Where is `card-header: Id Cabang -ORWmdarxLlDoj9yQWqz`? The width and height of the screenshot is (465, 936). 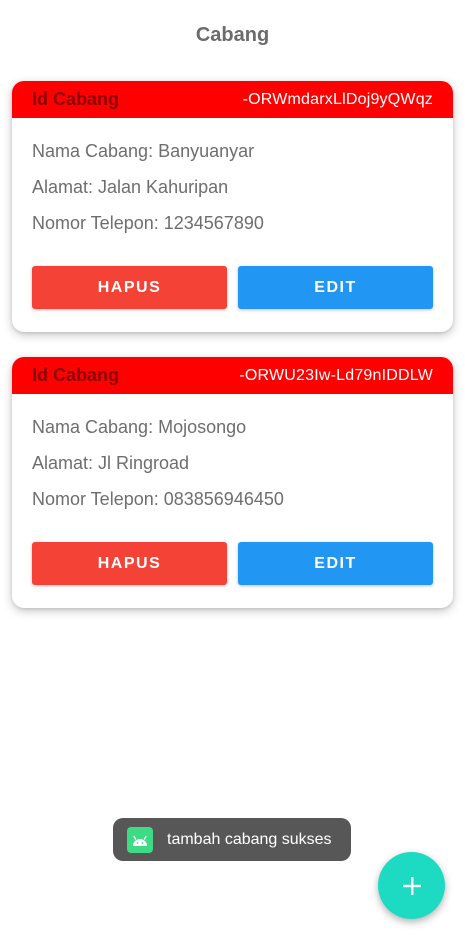
card-header: Id Cabang -ORWmdarxLlDoj9yQWqz is located at coordinates (232, 99).